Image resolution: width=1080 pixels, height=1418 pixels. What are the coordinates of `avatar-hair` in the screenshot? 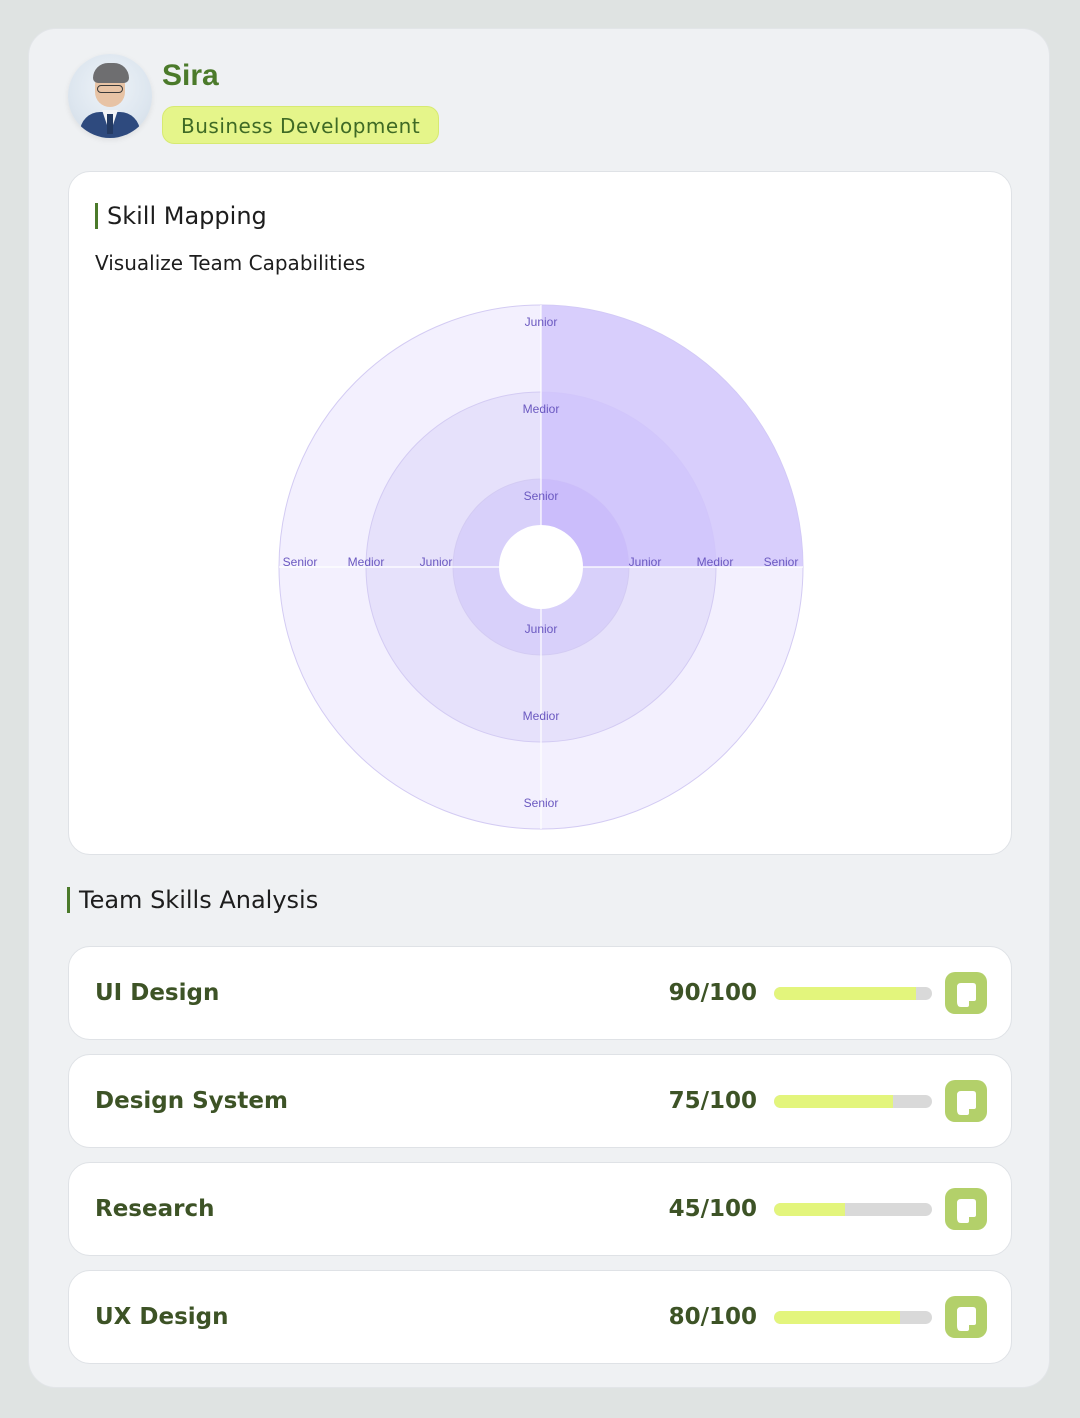 It's located at (111, 73).